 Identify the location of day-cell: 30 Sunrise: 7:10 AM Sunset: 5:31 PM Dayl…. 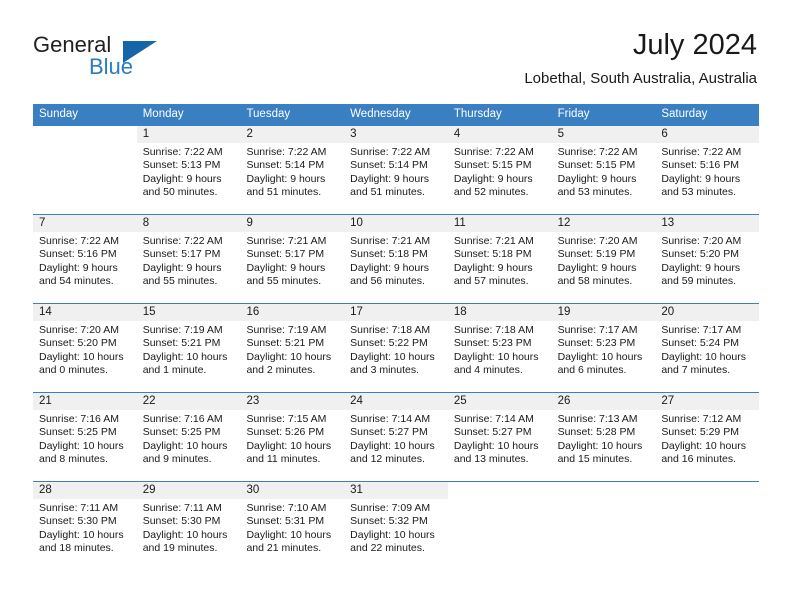
(292, 526).